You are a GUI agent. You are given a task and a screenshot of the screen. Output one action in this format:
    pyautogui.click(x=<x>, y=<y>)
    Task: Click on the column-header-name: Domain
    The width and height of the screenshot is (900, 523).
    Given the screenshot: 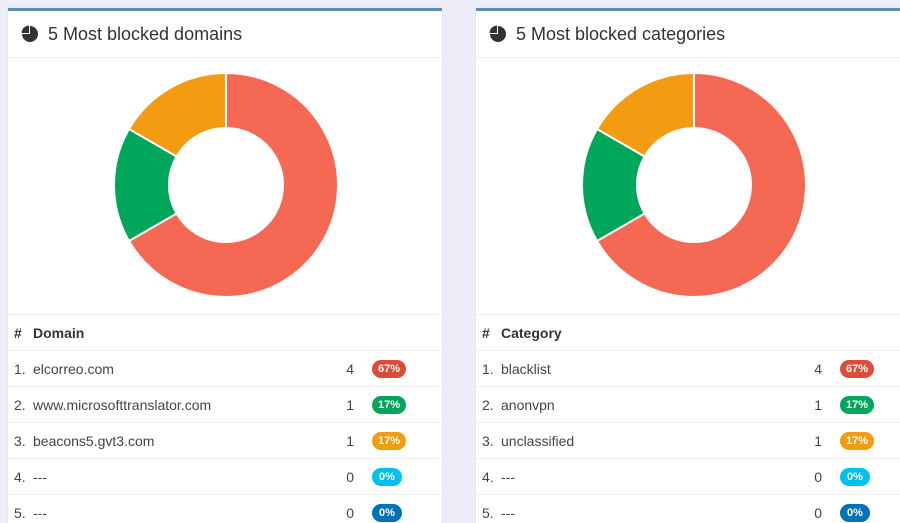 What is the action you would take?
    pyautogui.click(x=182, y=332)
    